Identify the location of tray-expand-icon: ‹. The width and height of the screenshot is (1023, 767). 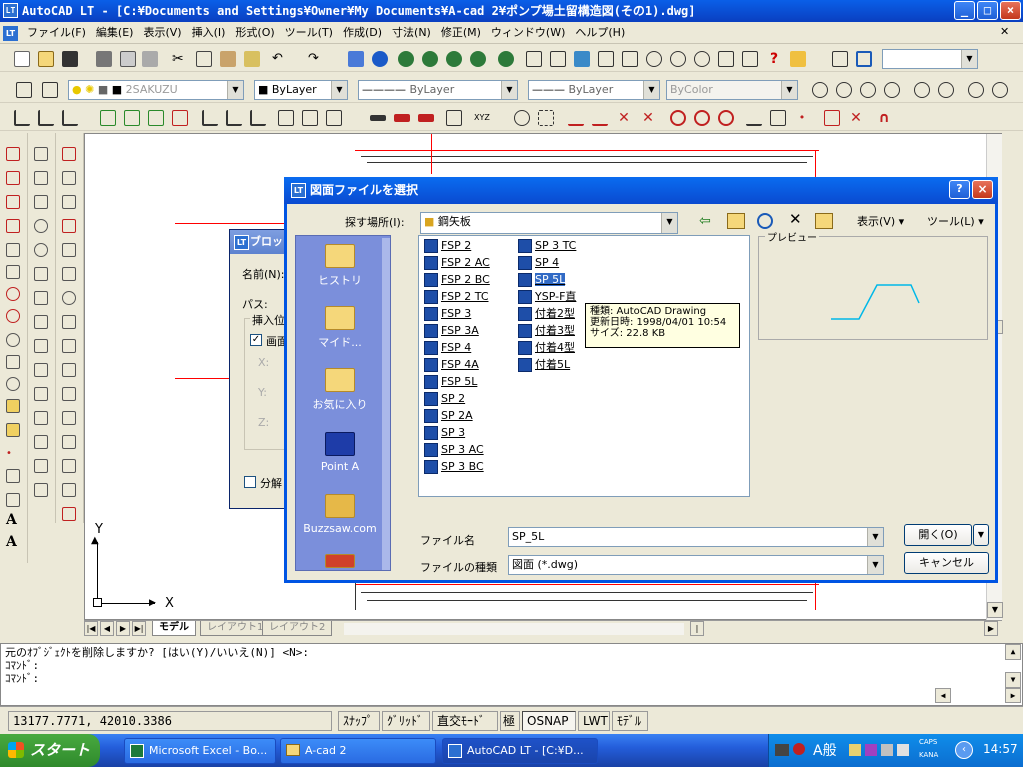
(964, 750).